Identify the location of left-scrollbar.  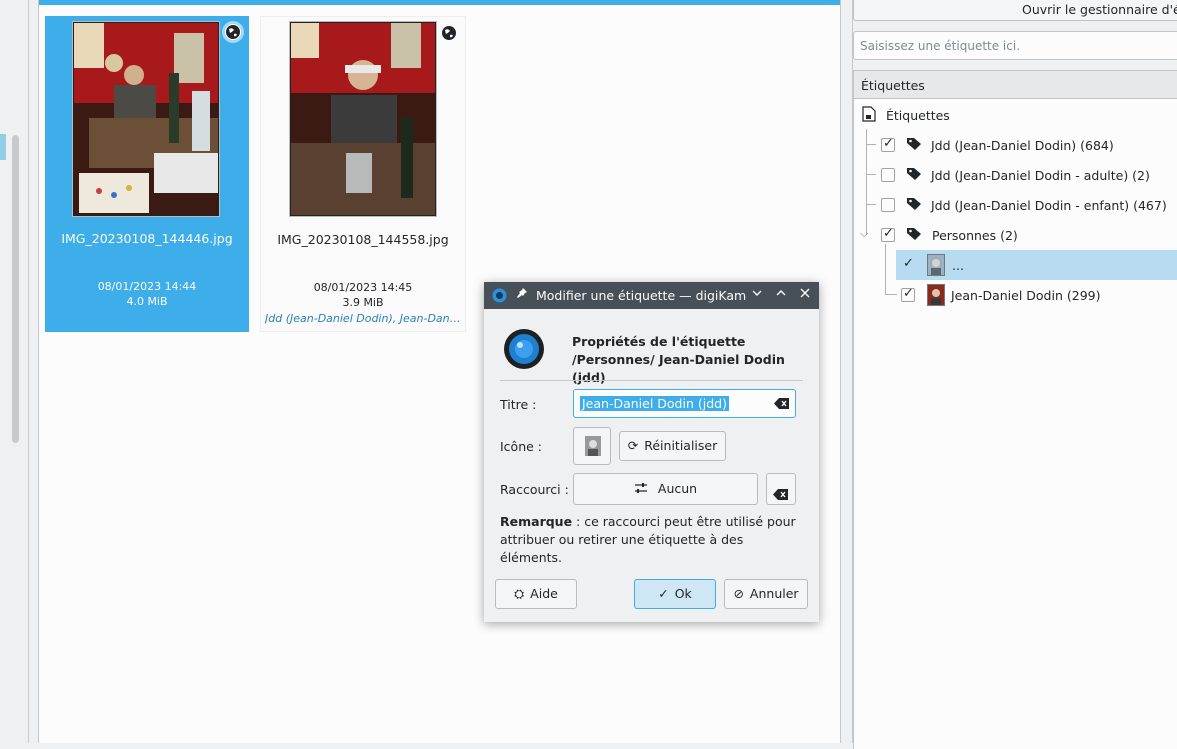
(15, 289).